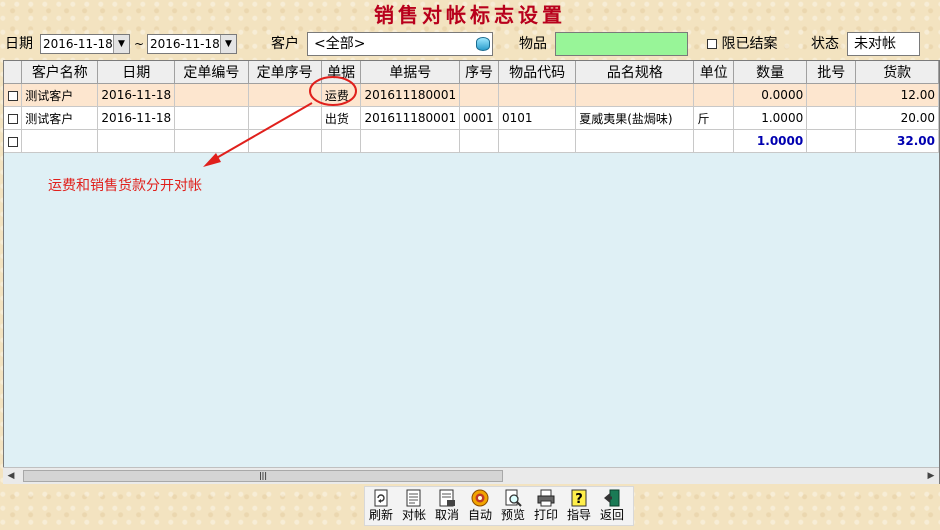 Image resolution: width=940 pixels, height=530 pixels. I want to click on scroll-thumb: |||, so click(263, 476).